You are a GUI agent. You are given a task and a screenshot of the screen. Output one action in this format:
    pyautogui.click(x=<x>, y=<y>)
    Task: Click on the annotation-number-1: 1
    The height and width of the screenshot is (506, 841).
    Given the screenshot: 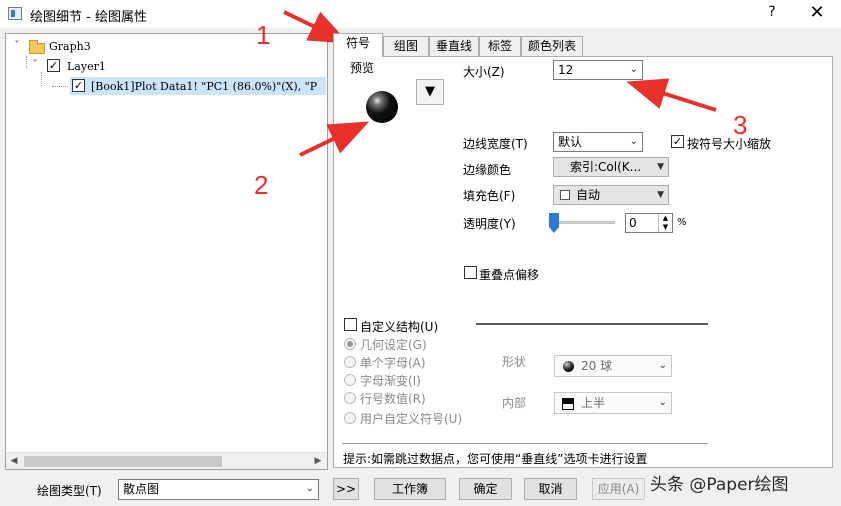 What is the action you would take?
    pyautogui.click(x=263, y=35)
    